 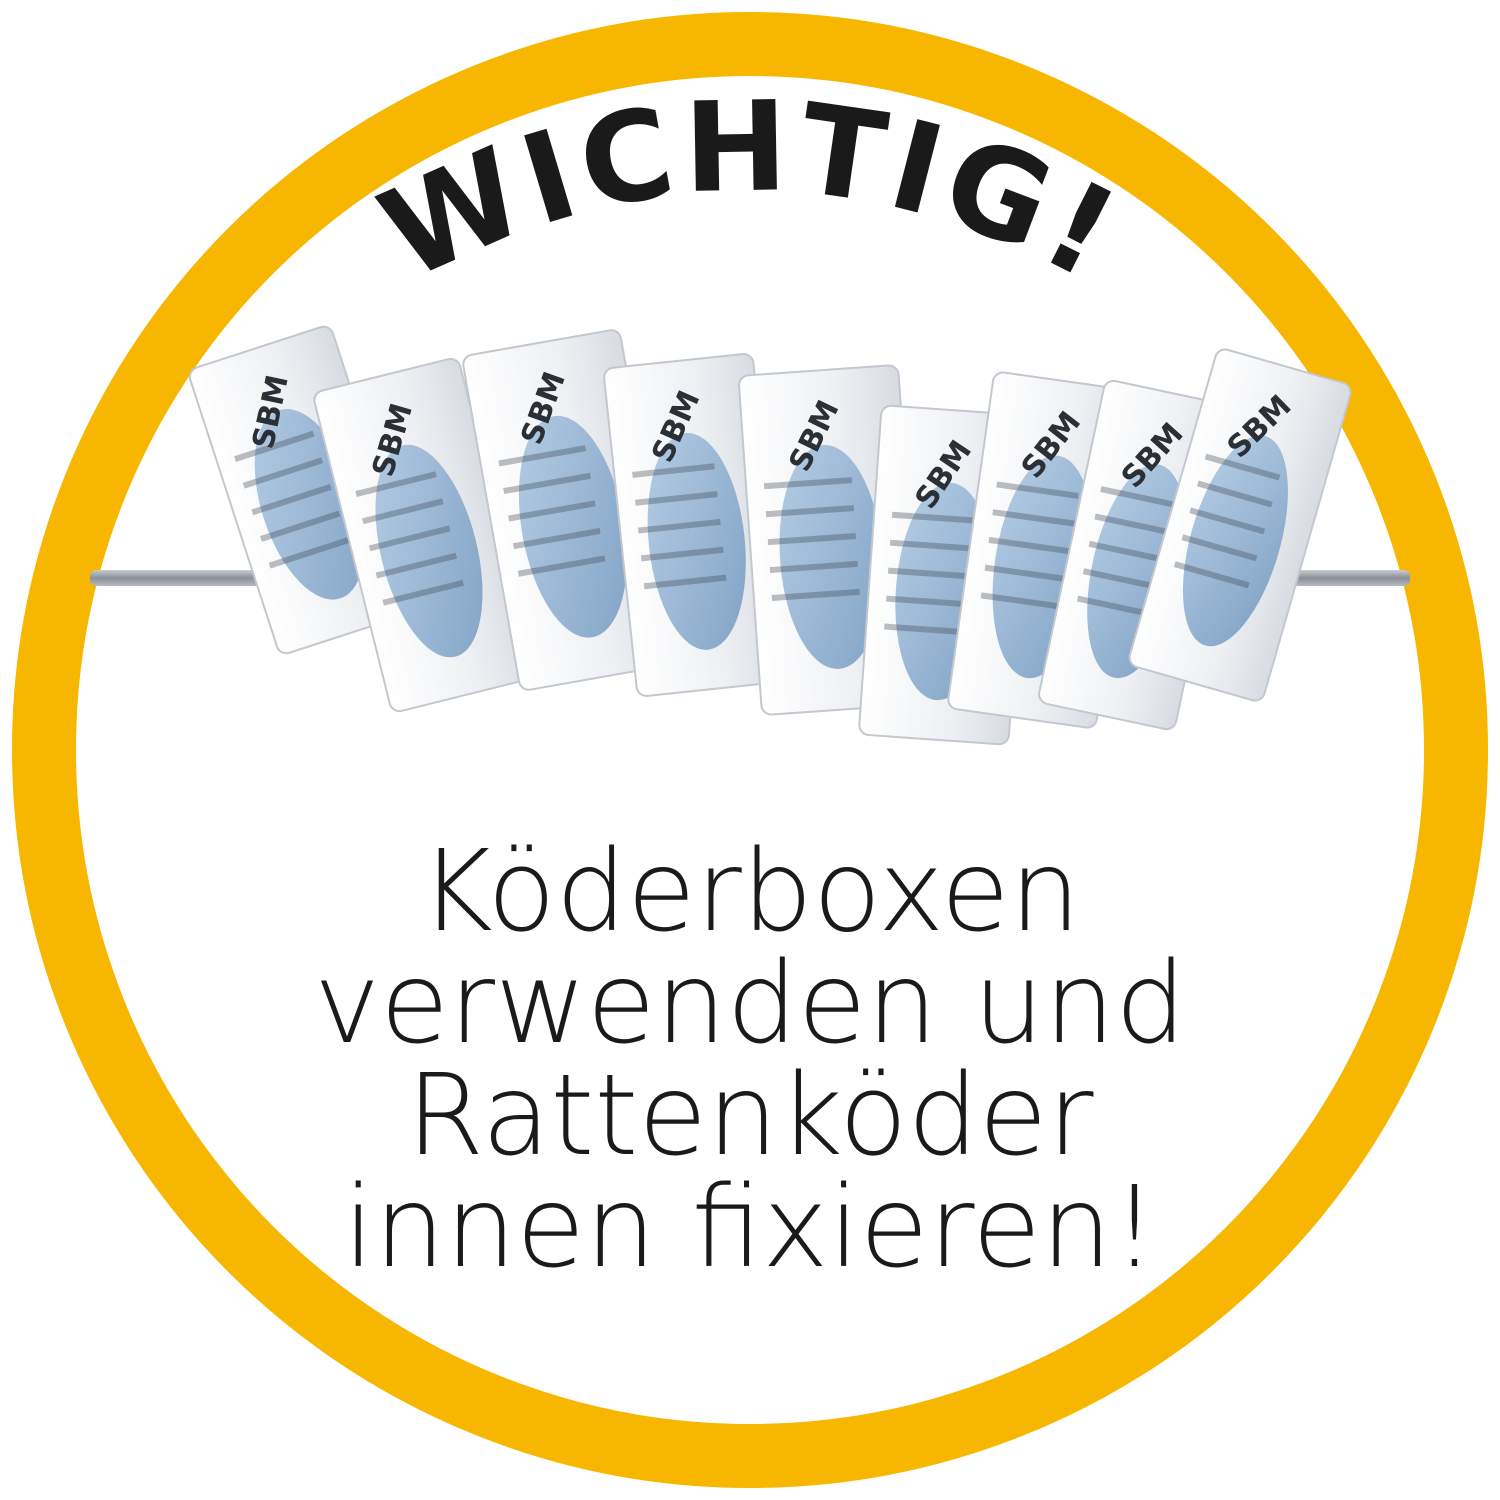 What do you see at coordinates (750, 1116) in the screenshot?
I see `message-line-3: Rattenköder` at bounding box center [750, 1116].